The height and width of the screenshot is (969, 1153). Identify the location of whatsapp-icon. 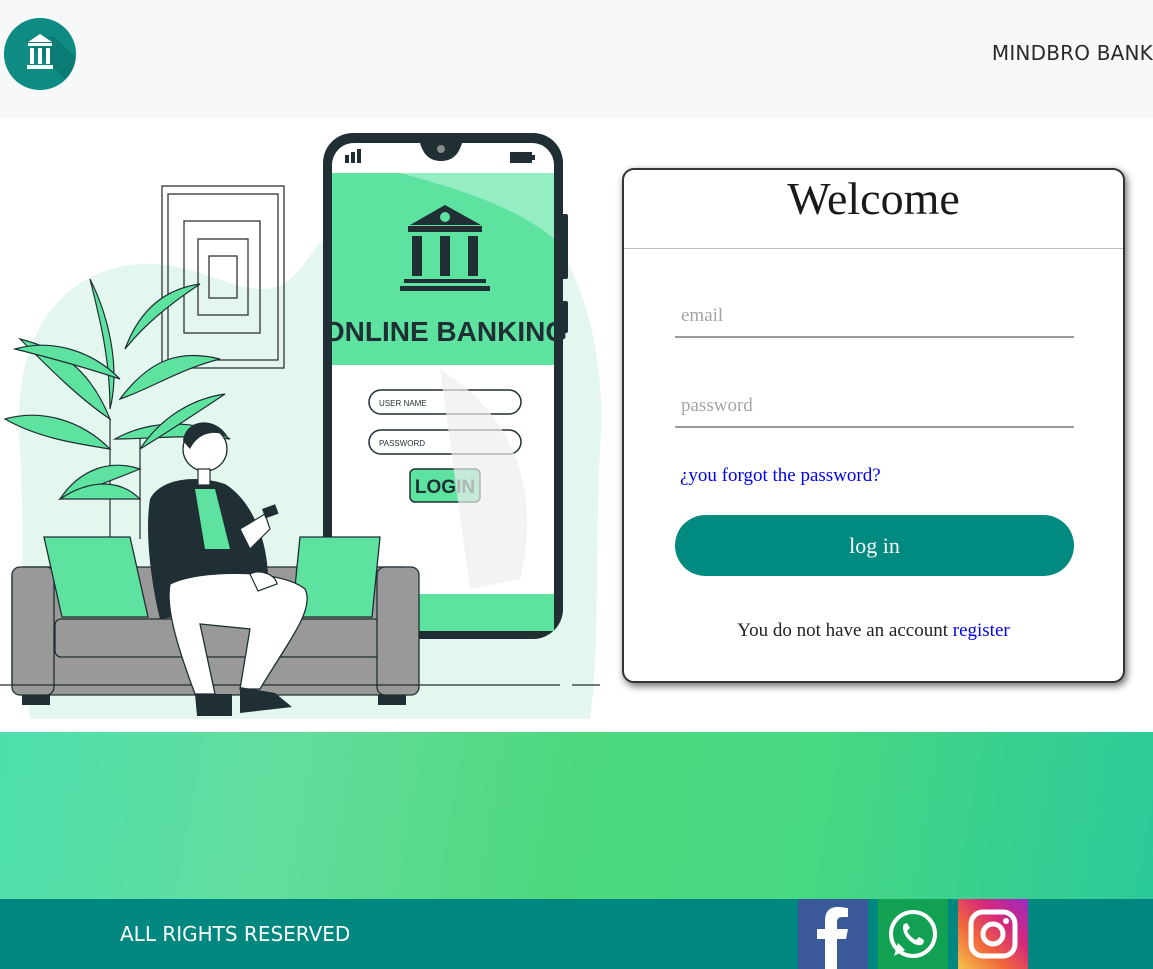
(913, 934).